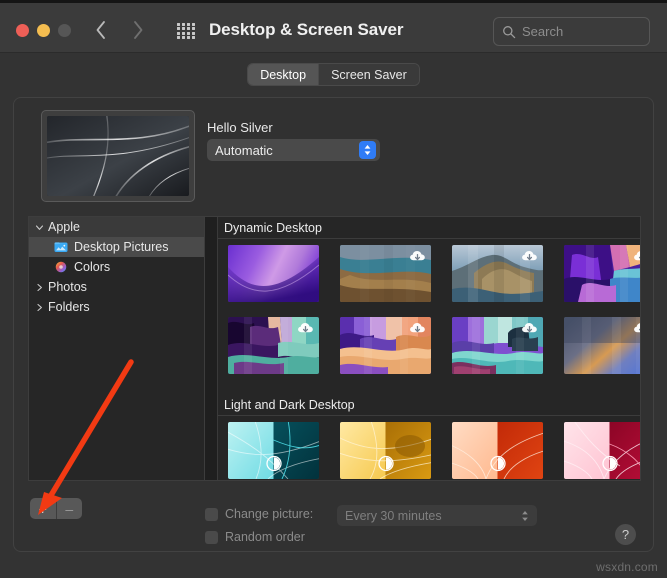 This screenshot has width=667, height=578. I want to click on traffic-light-buttons, so click(43, 30).